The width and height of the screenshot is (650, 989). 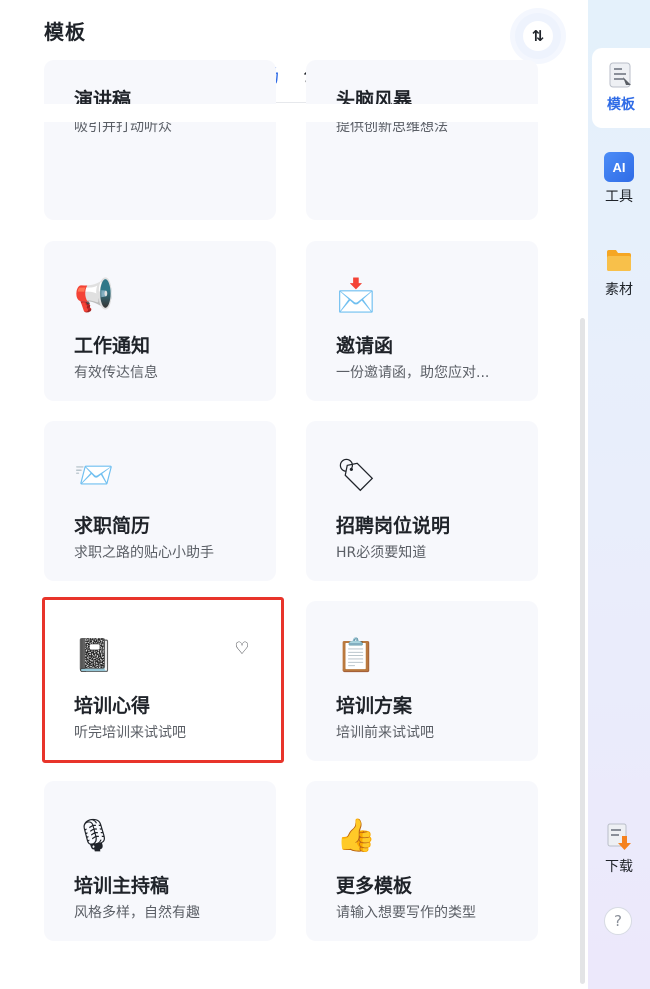 What do you see at coordinates (290, 113) in the screenshot?
I see `list-top-edge` at bounding box center [290, 113].